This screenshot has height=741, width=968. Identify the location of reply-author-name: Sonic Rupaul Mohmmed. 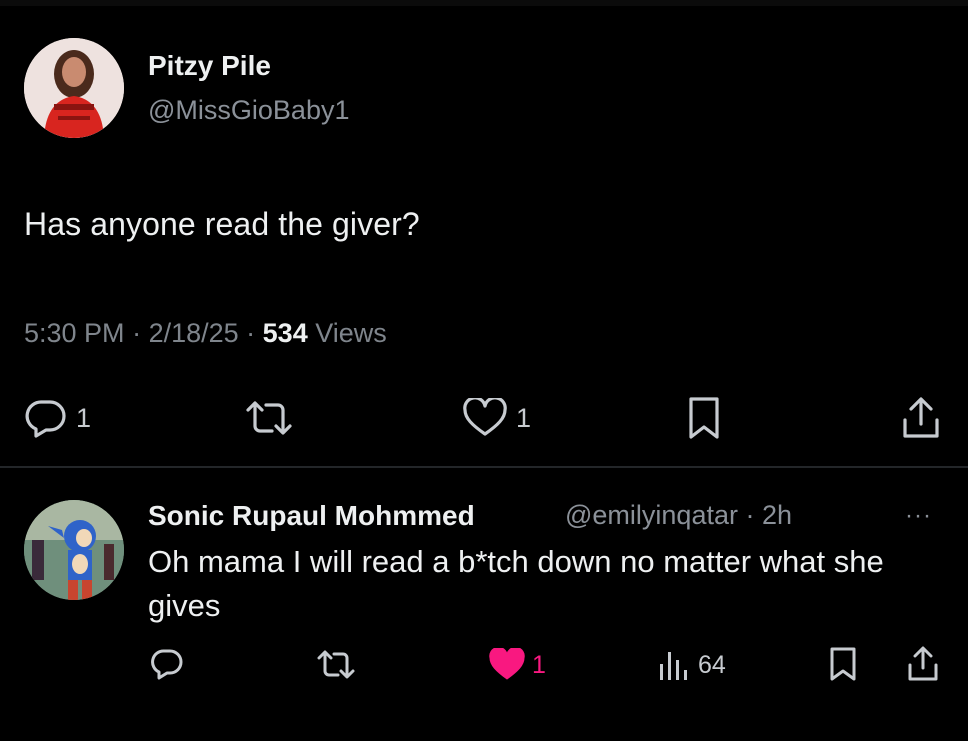
(311, 516).